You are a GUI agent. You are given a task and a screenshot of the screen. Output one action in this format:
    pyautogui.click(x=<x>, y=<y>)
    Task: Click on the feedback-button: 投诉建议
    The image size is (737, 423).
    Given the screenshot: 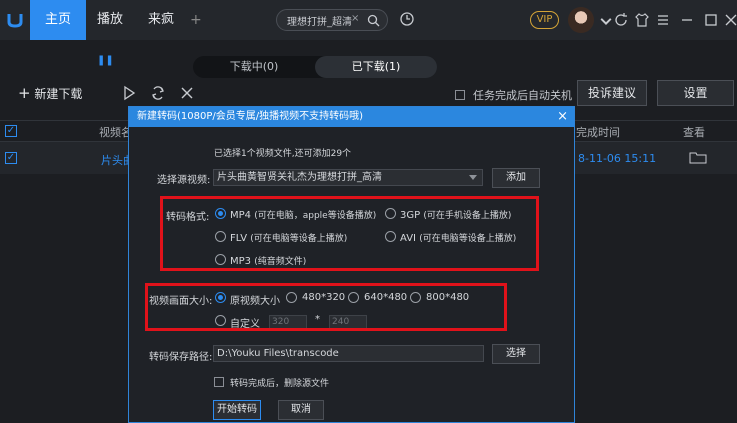 What is the action you would take?
    pyautogui.click(x=612, y=93)
    